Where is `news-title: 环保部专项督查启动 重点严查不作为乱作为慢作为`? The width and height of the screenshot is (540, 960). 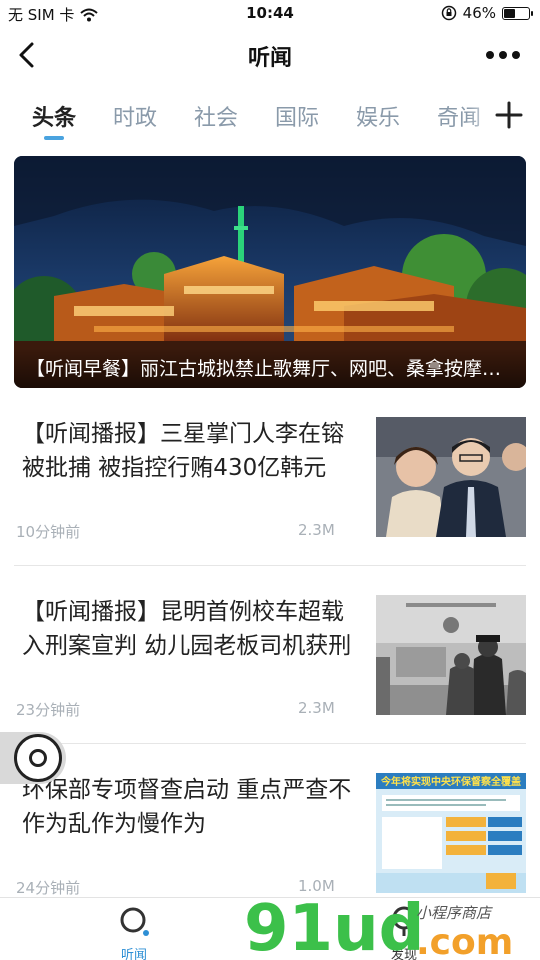
news-title: 环保部专项督查启动 重点严查不作为乱作为慢作为 is located at coordinates (187, 807).